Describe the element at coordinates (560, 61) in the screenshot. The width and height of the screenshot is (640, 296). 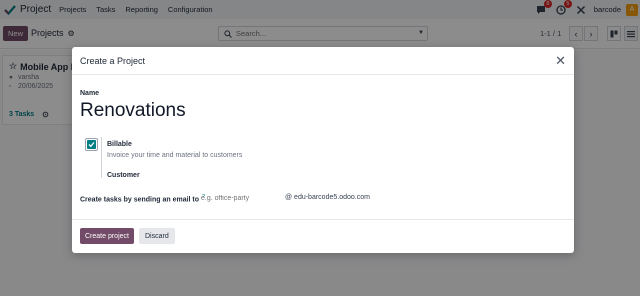
I see `close-icon: ✕` at that location.